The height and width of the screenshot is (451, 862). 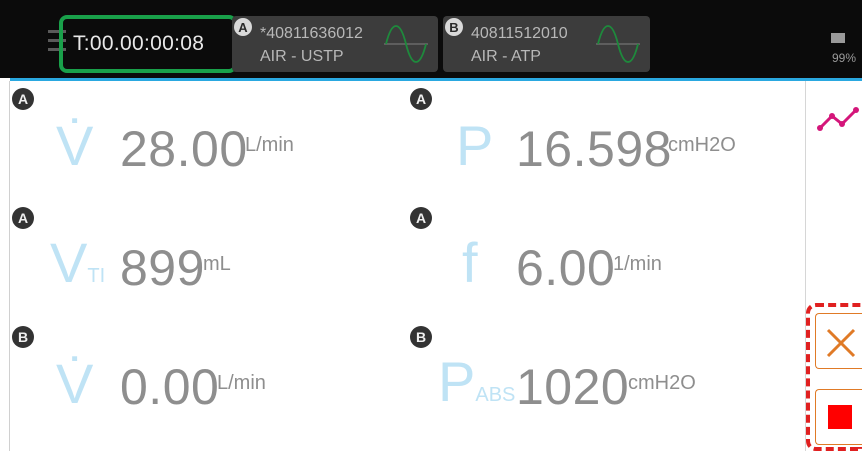 What do you see at coordinates (139, 43) in the screenshot?
I see `timer-text: T:00.00:00:08` at bounding box center [139, 43].